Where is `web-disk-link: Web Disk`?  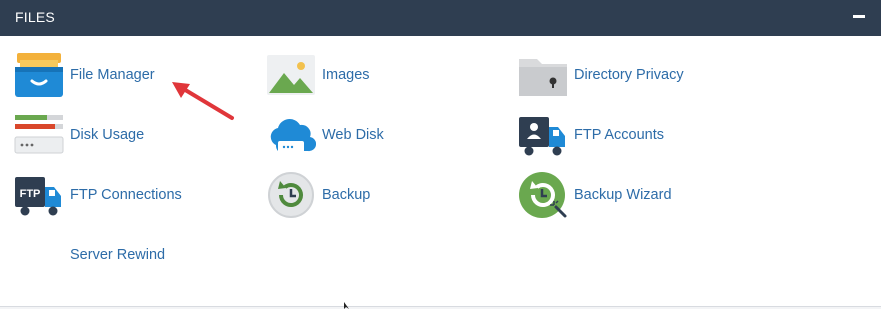
web-disk-link: Web Disk is located at coordinates (325, 135).